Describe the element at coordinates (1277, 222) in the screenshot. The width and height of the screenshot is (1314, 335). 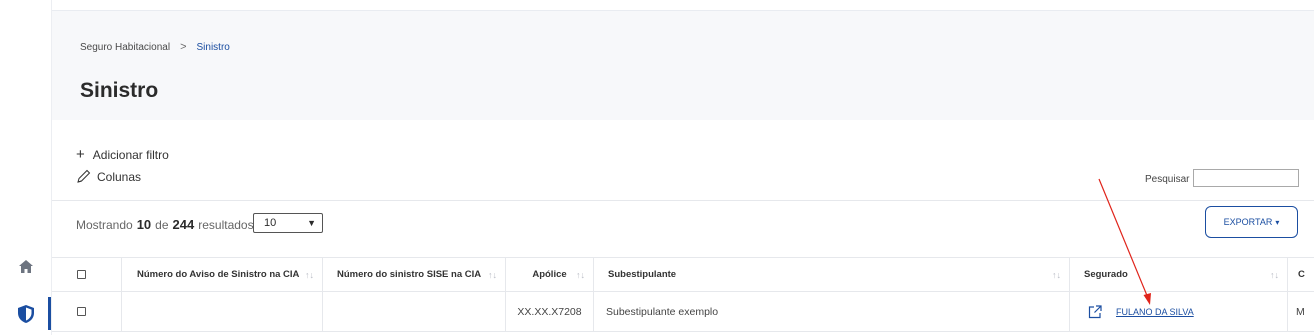
I see `caret-down-icon: ▾` at that location.